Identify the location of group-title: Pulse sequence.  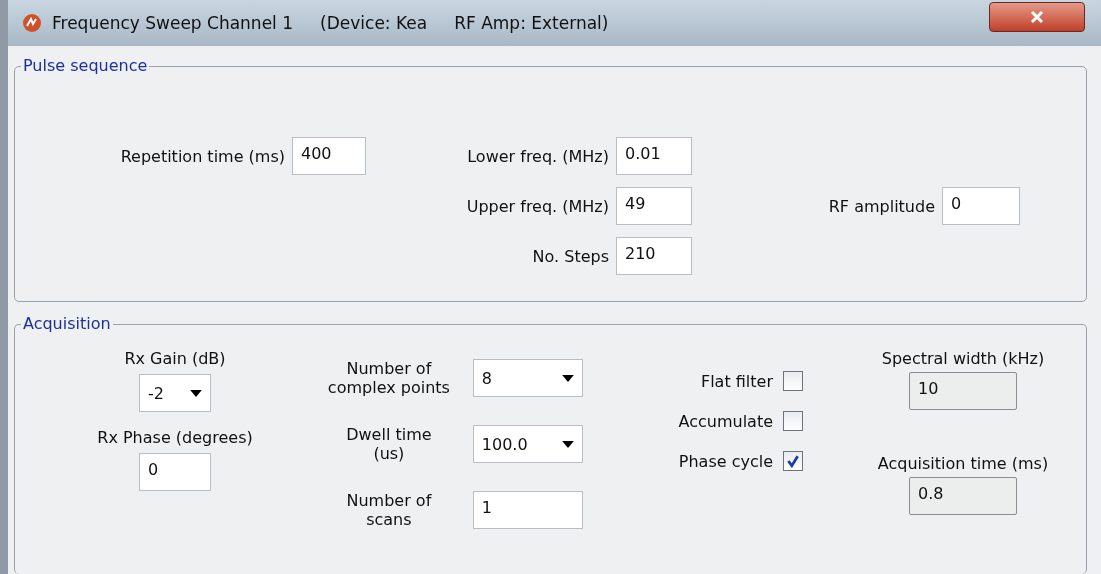
(85, 65).